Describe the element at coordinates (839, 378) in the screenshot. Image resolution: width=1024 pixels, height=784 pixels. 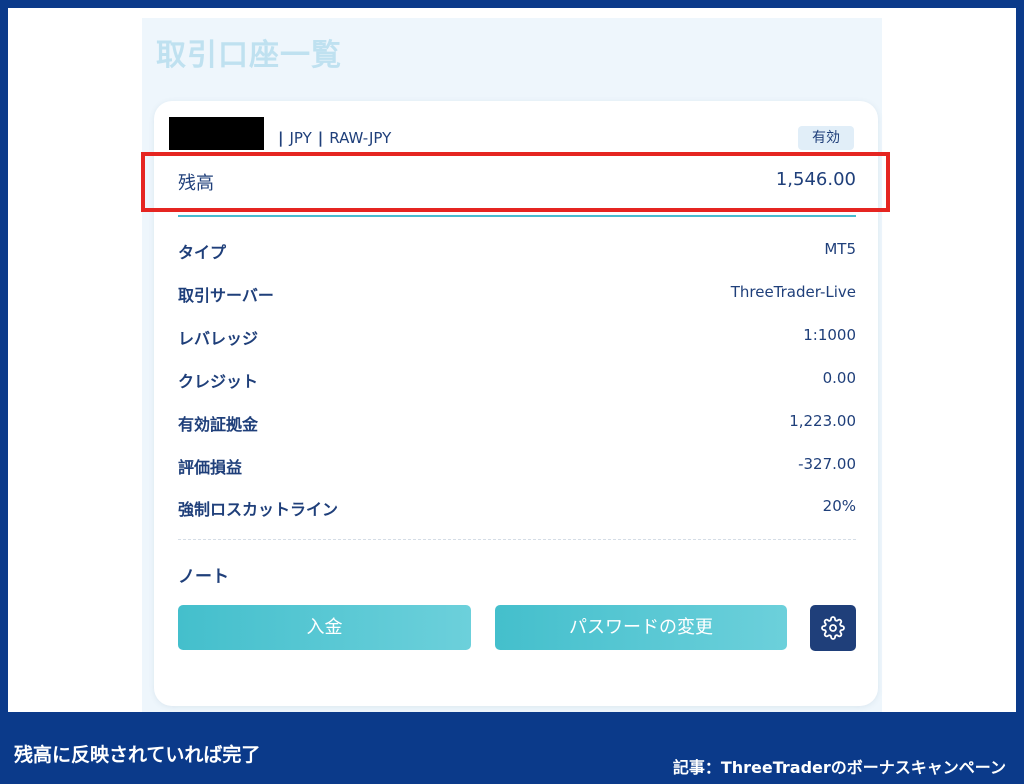
I see `detail-value: 0.00` at that location.